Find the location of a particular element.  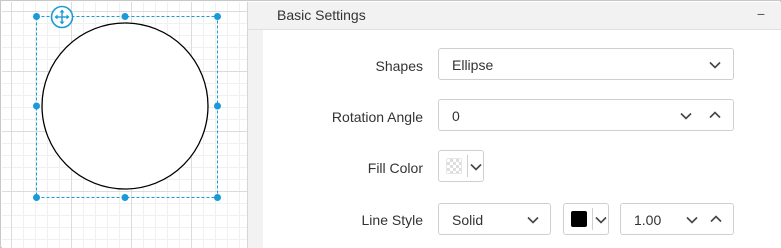

line-width-value: 1.00 is located at coordinates (648, 220).